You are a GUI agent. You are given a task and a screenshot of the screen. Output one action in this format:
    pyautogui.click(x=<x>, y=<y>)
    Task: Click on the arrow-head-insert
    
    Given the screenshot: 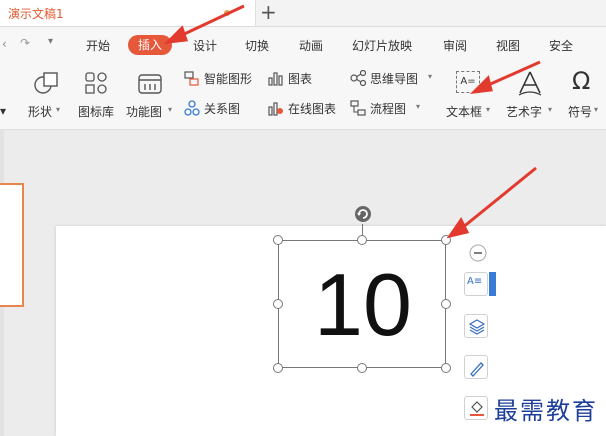 What is the action you would take?
    pyautogui.click(x=176, y=34)
    